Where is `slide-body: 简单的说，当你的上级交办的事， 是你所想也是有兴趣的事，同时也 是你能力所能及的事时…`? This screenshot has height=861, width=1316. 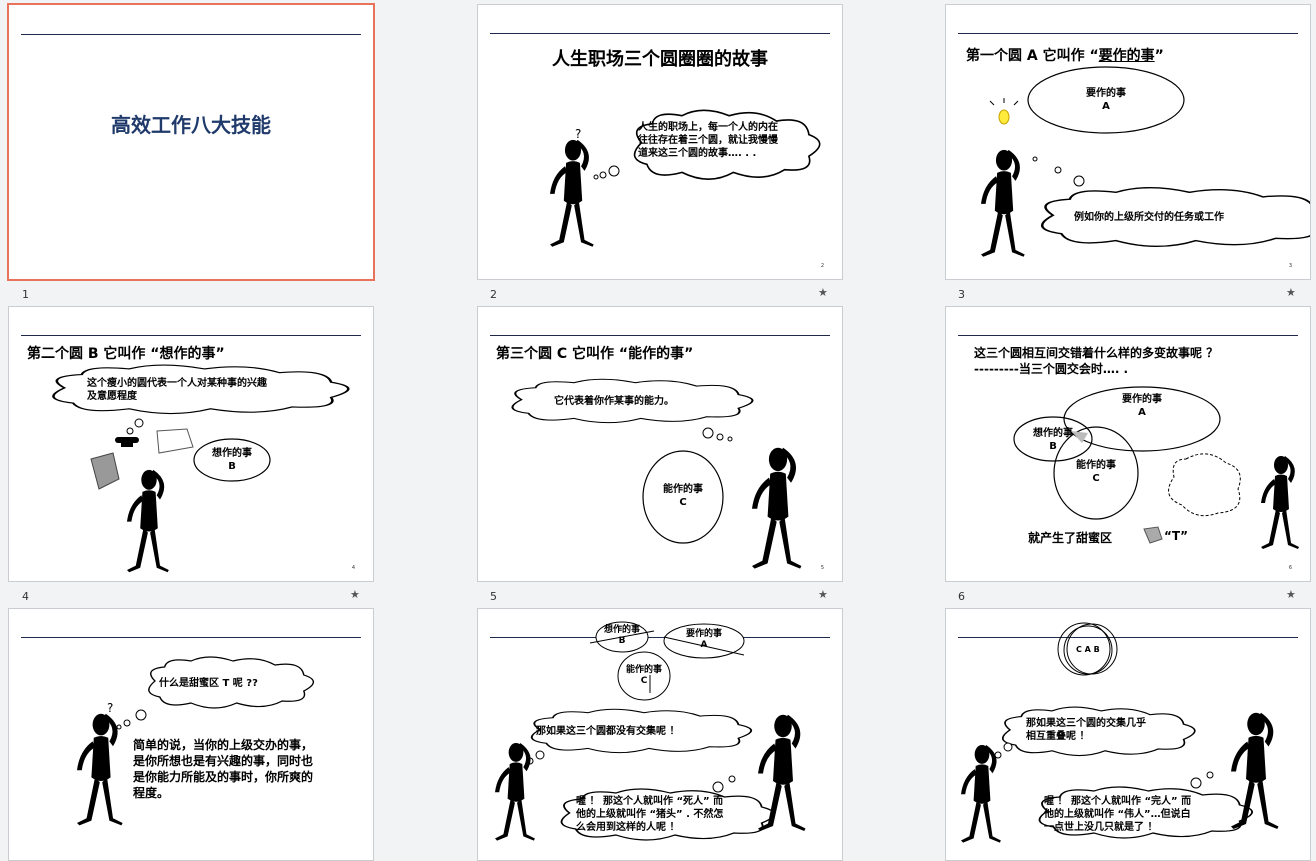 slide-body: 简单的说，当你的上级交办的事， 是你所想也是有兴趣的事，同时也 是你能力所能及的事时… is located at coordinates (223, 769).